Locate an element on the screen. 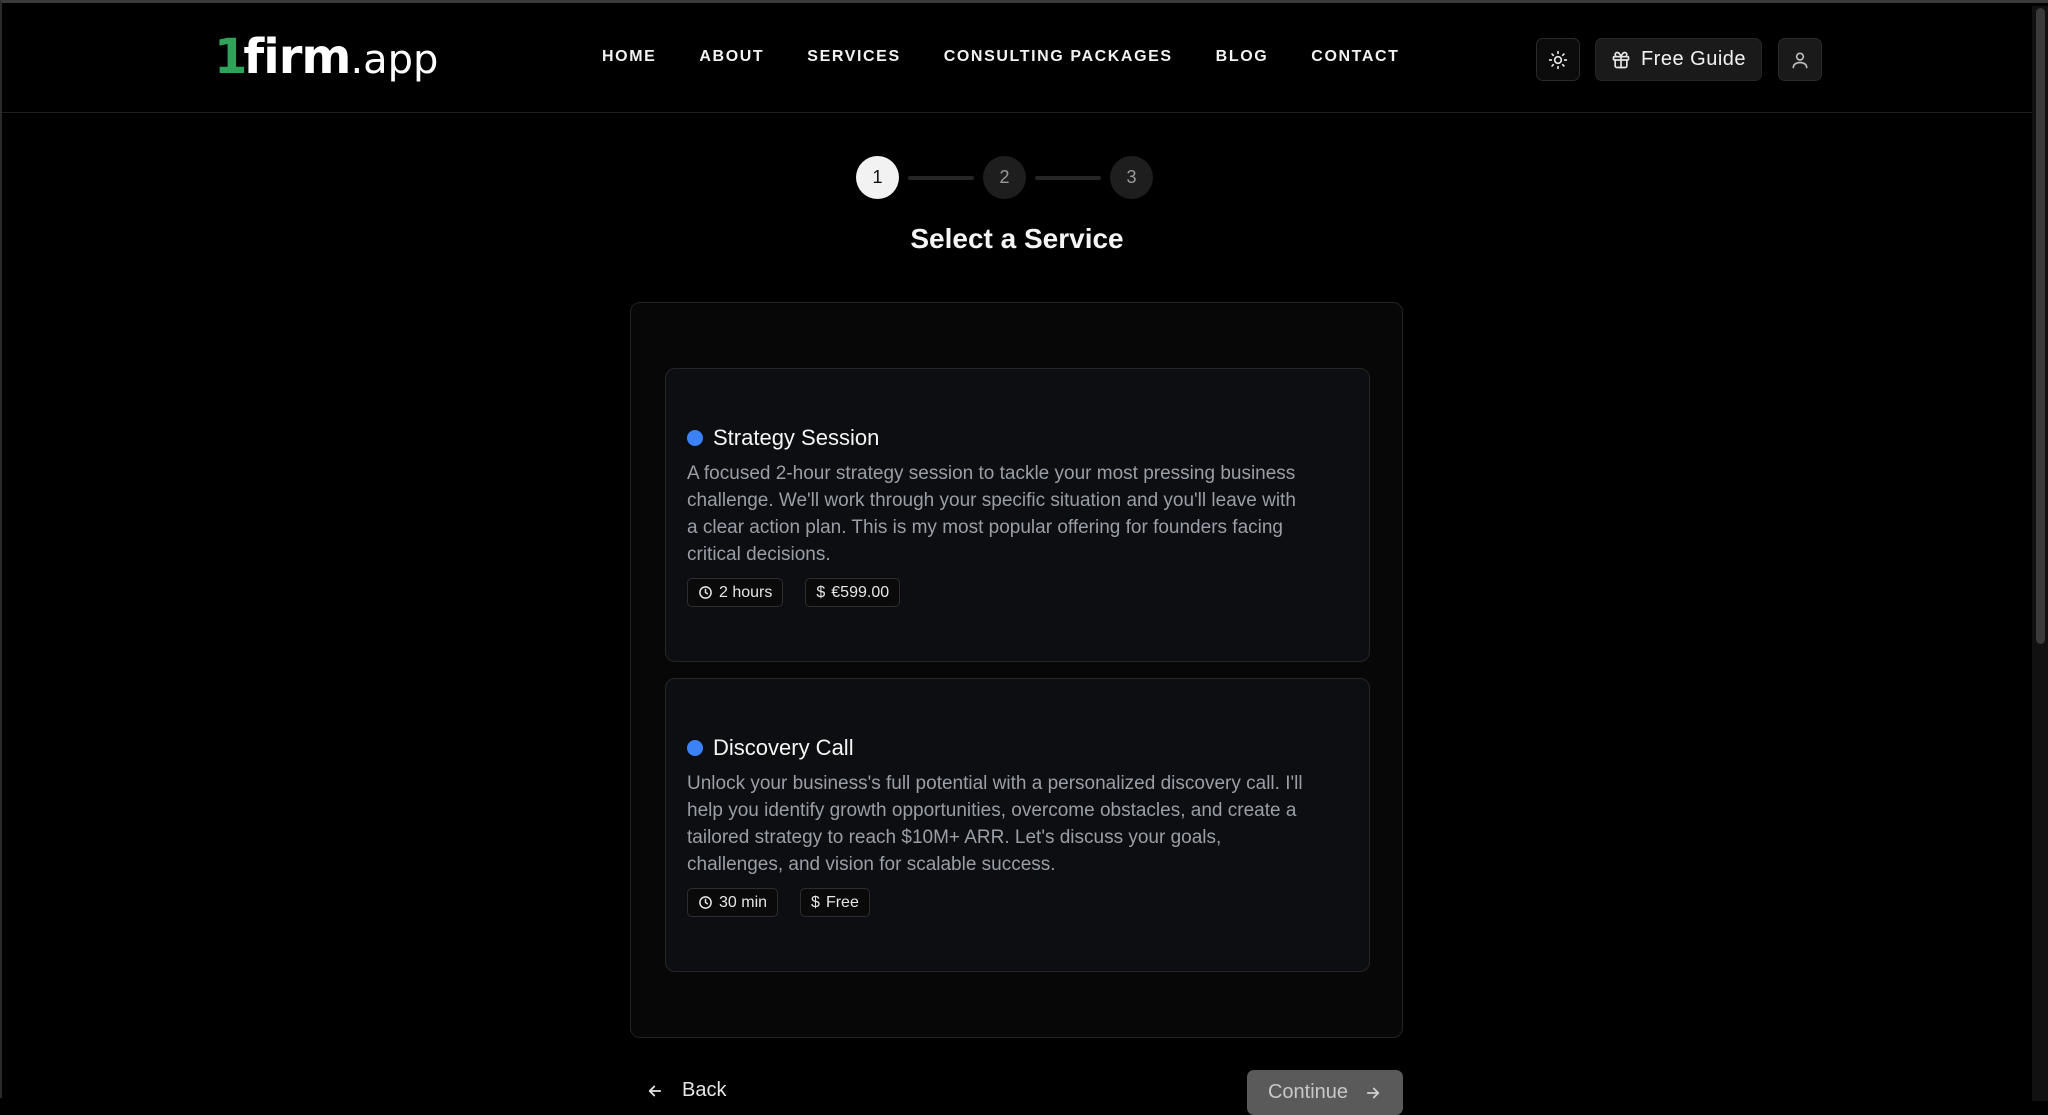 The height and width of the screenshot is (1115, 2048). nav-contact: CONTACT is located at coordinates (1355, 57).